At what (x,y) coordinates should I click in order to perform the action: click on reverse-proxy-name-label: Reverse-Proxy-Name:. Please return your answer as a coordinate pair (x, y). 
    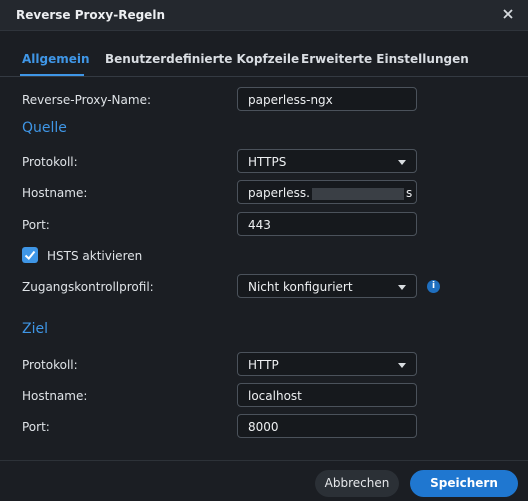
    Looking at the image, I should click on (86, 100).